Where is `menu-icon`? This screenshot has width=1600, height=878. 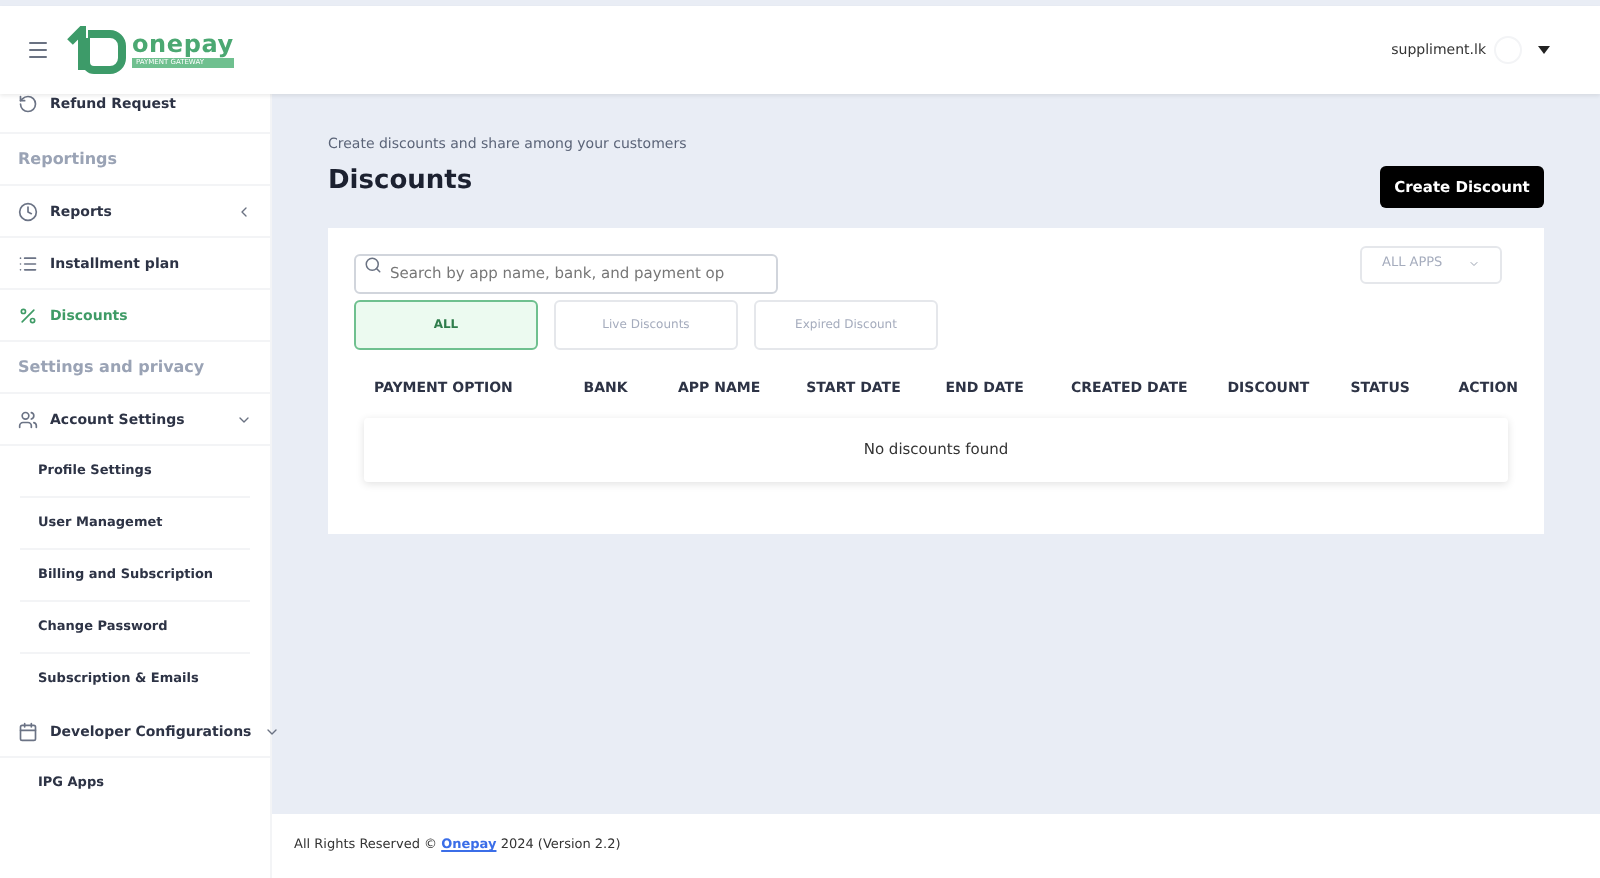 menu-icon is located at coordinates (38, 50).